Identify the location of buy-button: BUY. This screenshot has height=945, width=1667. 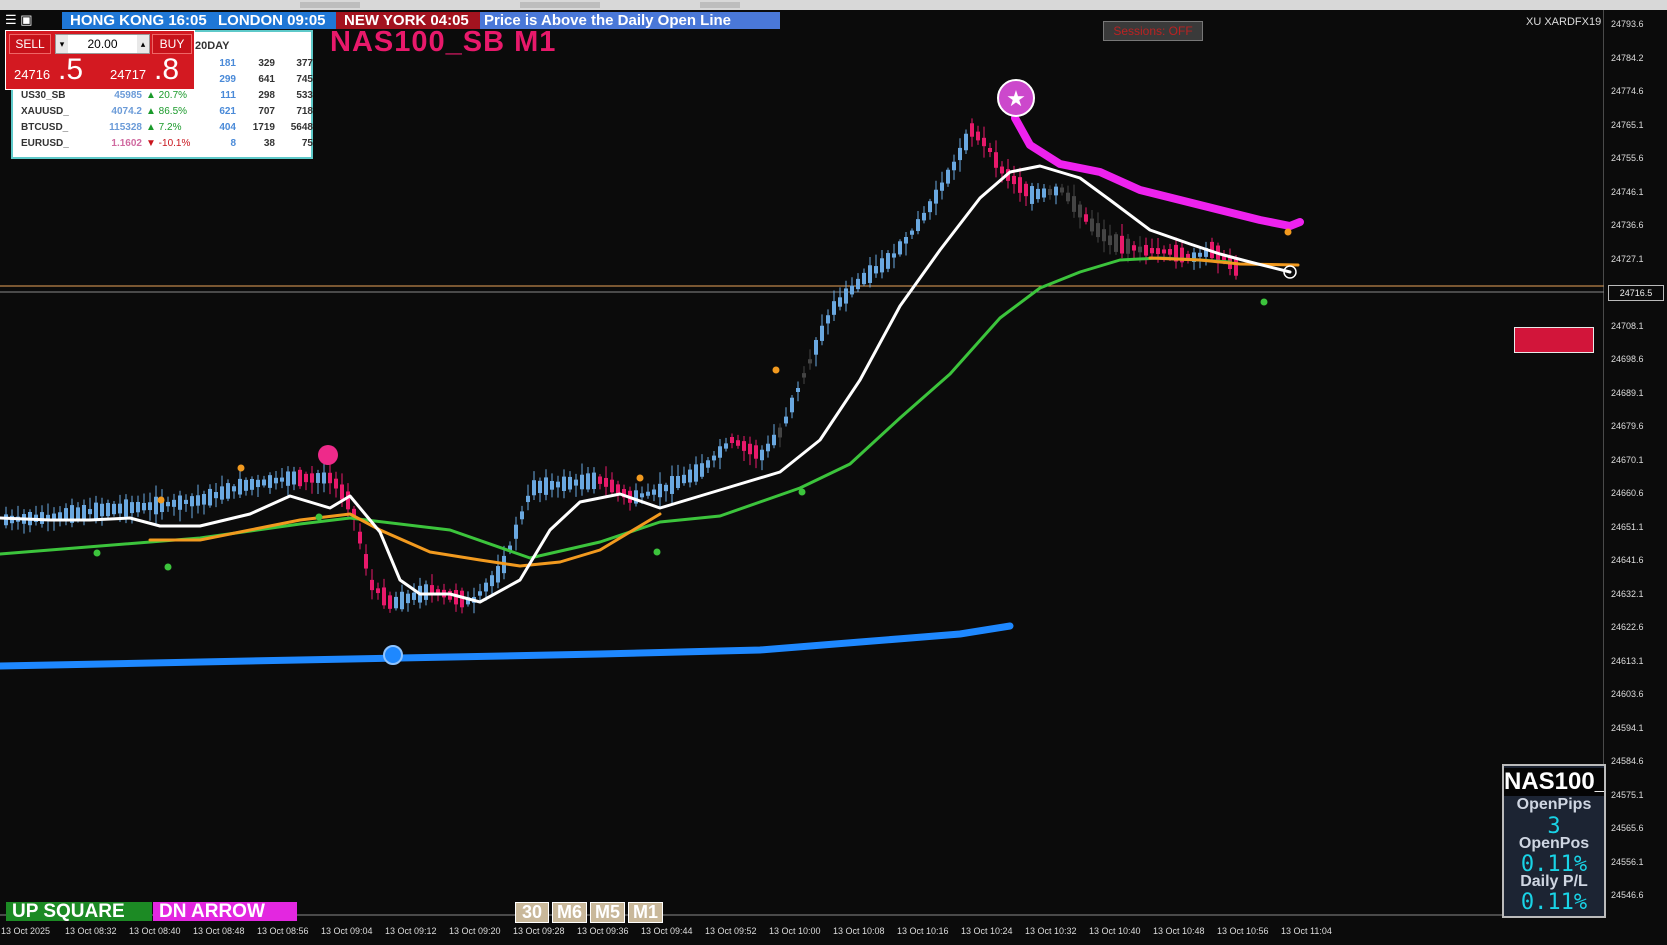
(172, 44).